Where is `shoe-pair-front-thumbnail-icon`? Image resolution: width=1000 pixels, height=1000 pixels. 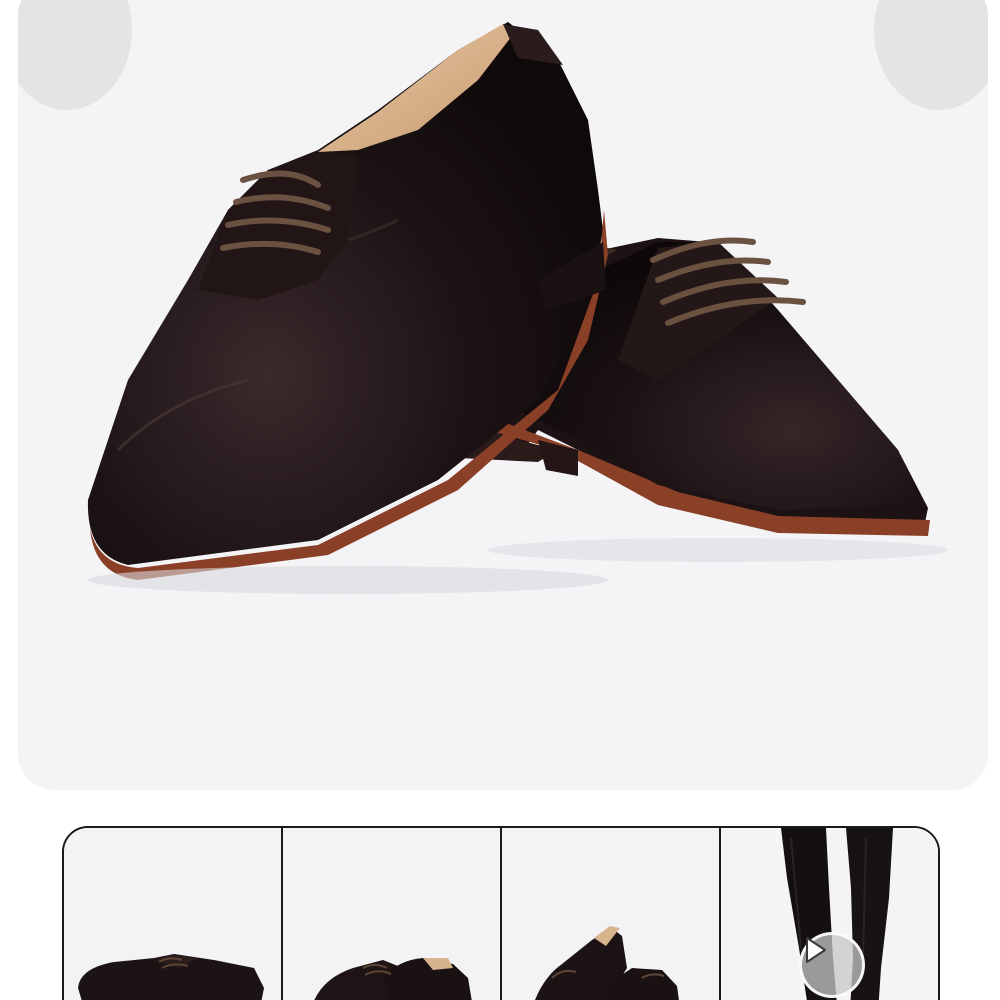
shoe-pair-front-thumbnail-icon is located at coordinates (393, 979).